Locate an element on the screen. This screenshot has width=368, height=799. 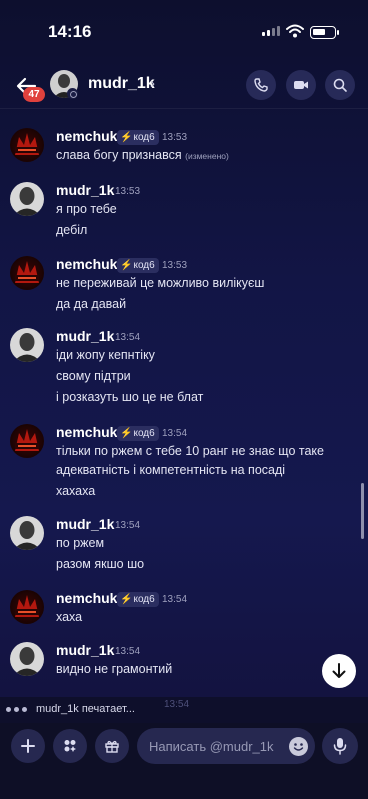
video-call-button is located at coordinates (301, 85).